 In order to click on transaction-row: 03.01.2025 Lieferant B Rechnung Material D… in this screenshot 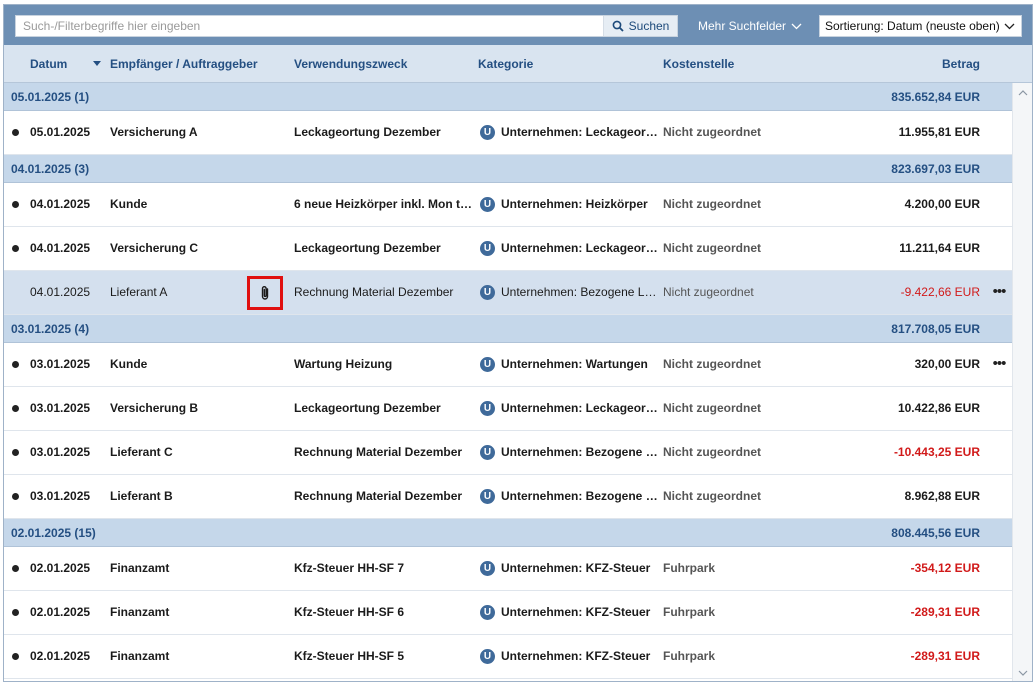, I will do `click(508, 497)`.